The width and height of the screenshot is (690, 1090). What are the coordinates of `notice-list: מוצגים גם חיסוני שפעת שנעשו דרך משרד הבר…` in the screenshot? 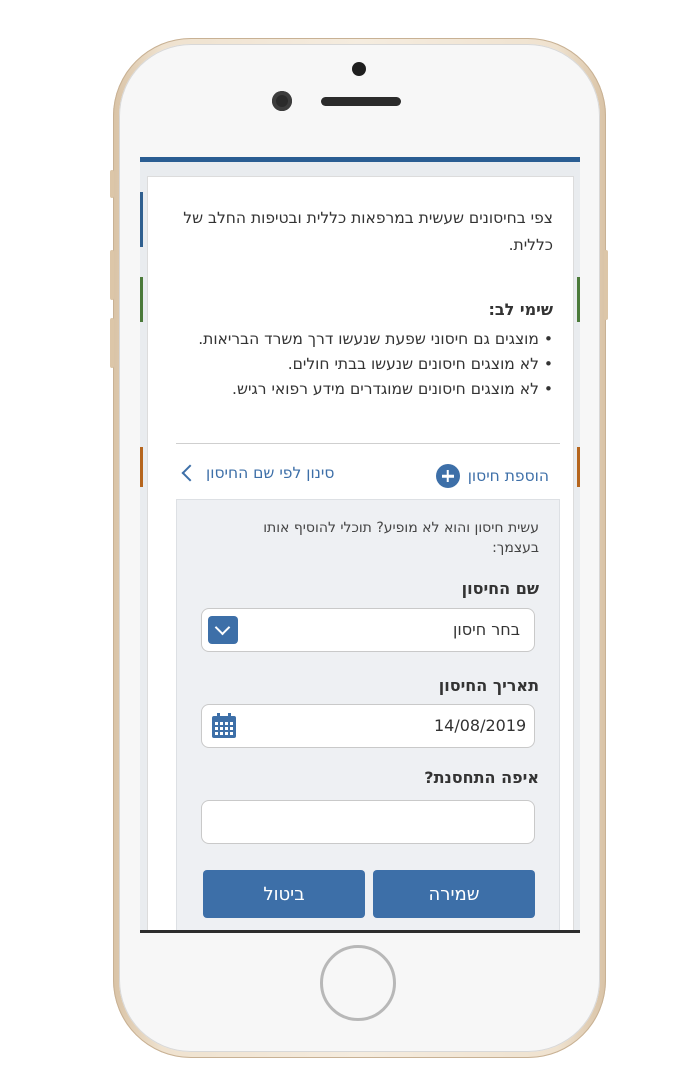 It's located at (353, 364).